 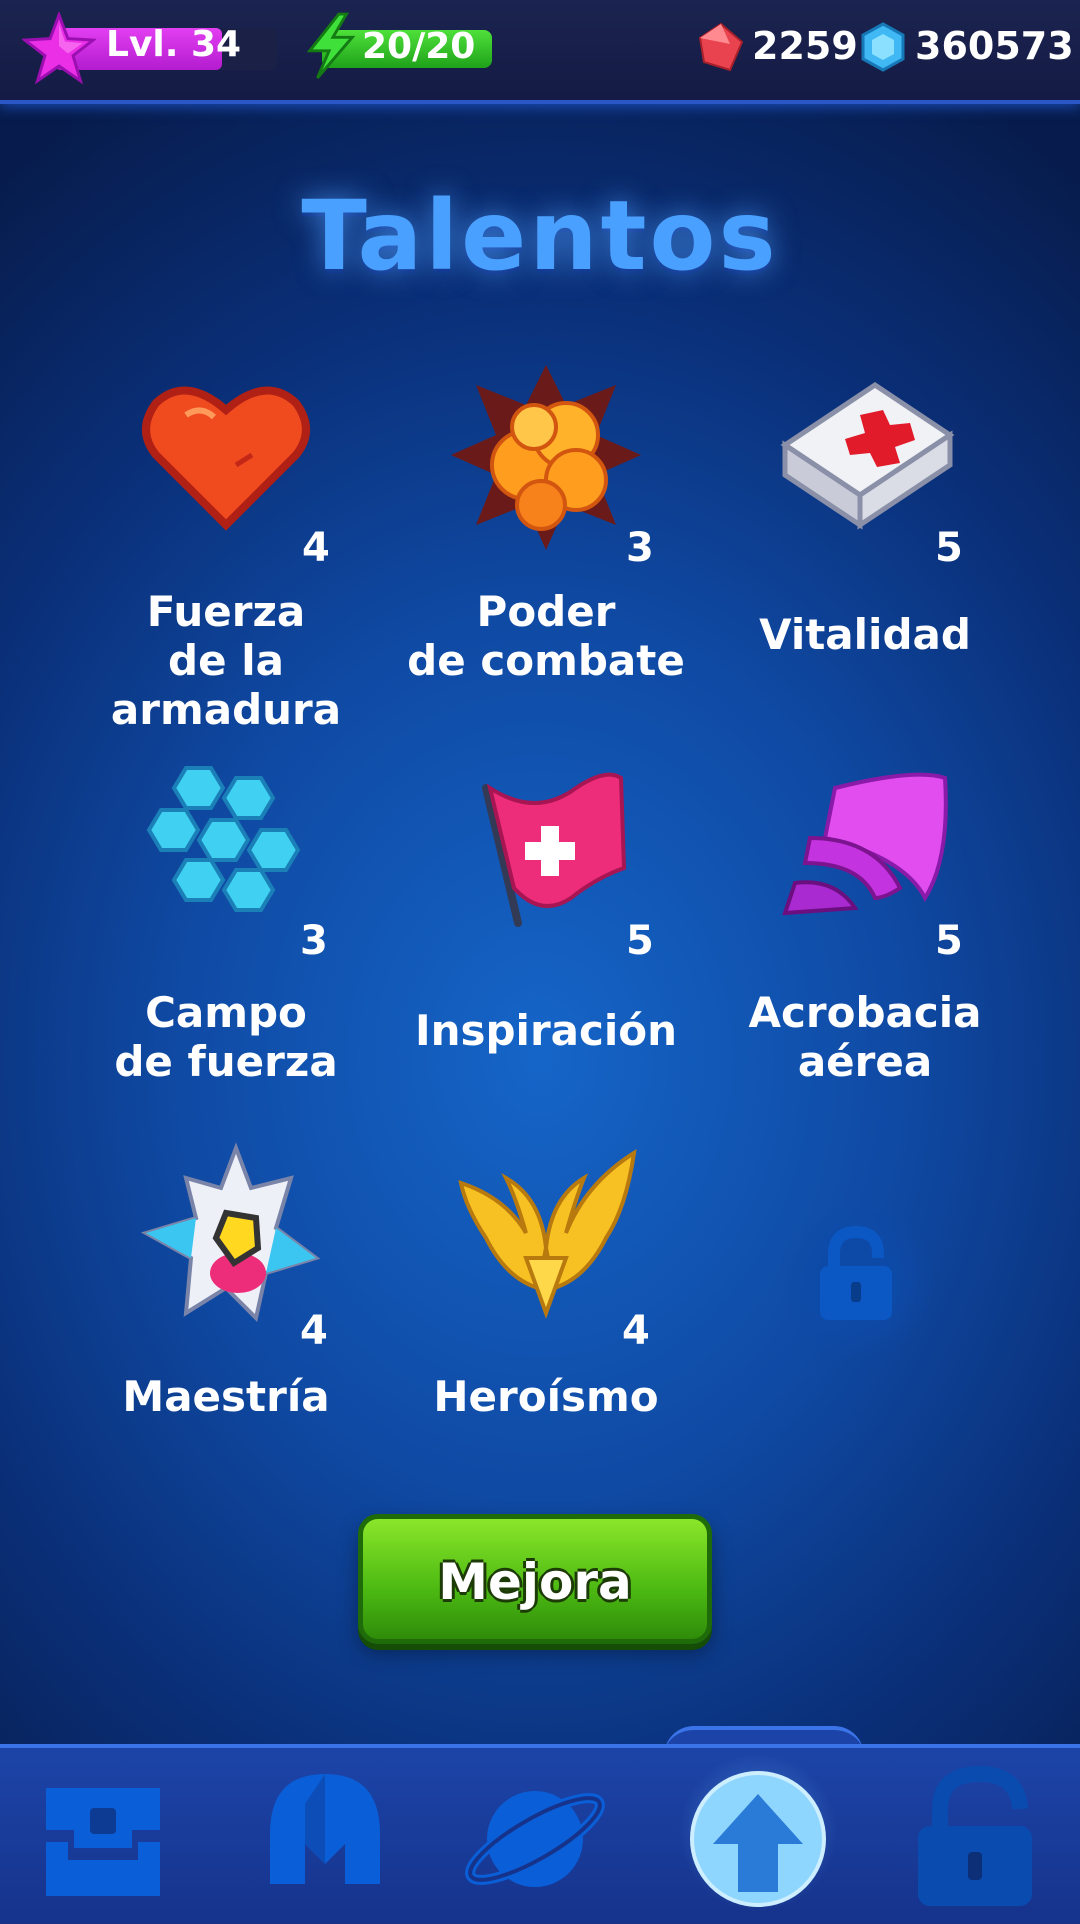 What do you see at coordinates (230, 1232) in the screenshot?
I see `spaceship-icon` at bounding box center [230, 1232].